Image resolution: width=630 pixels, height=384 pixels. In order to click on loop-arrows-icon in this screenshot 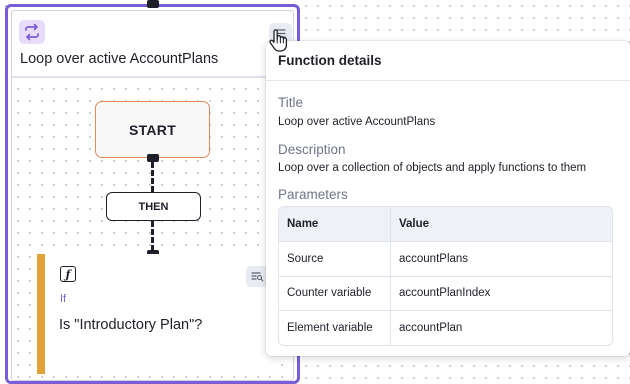, I will do `click(32, 32)`.